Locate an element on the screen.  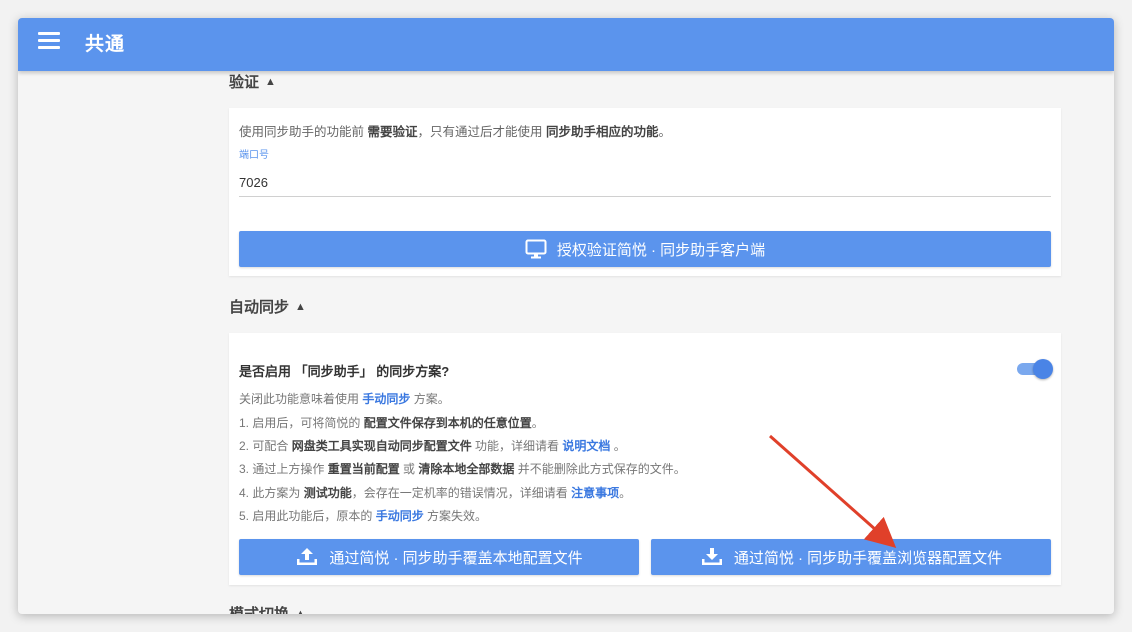
port-field-label: 端口号 is located at coordinates (254, 155).